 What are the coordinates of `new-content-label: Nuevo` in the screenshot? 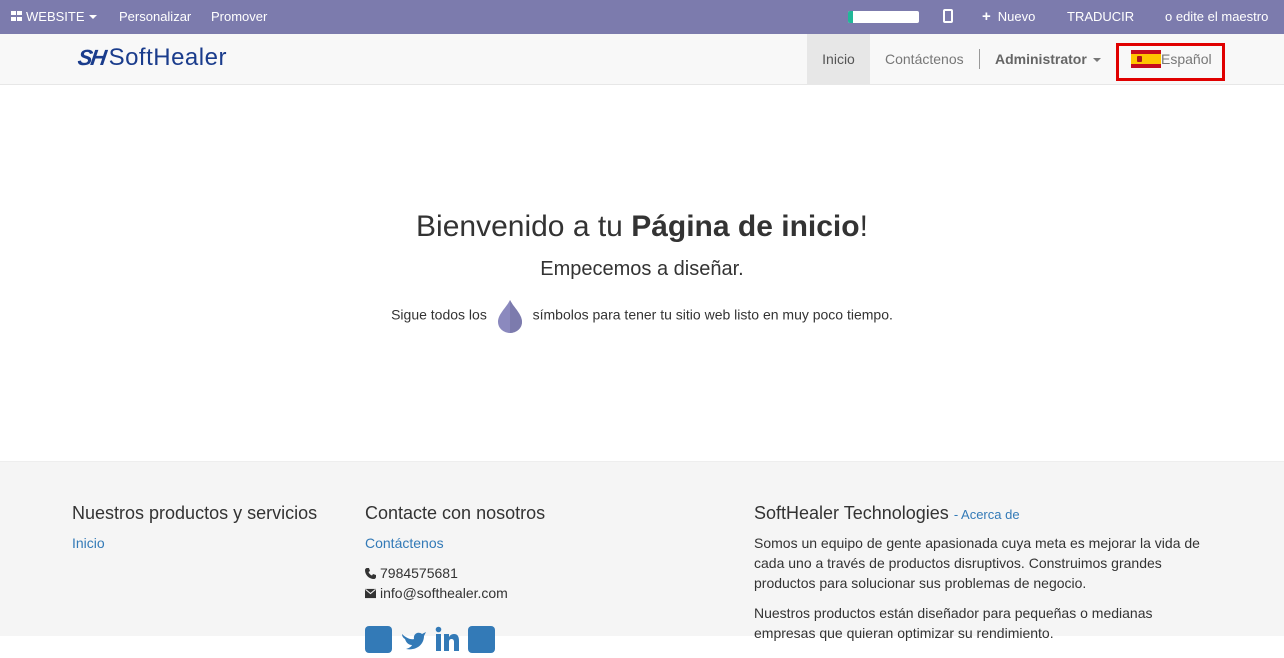 It's located at (1016, 16).